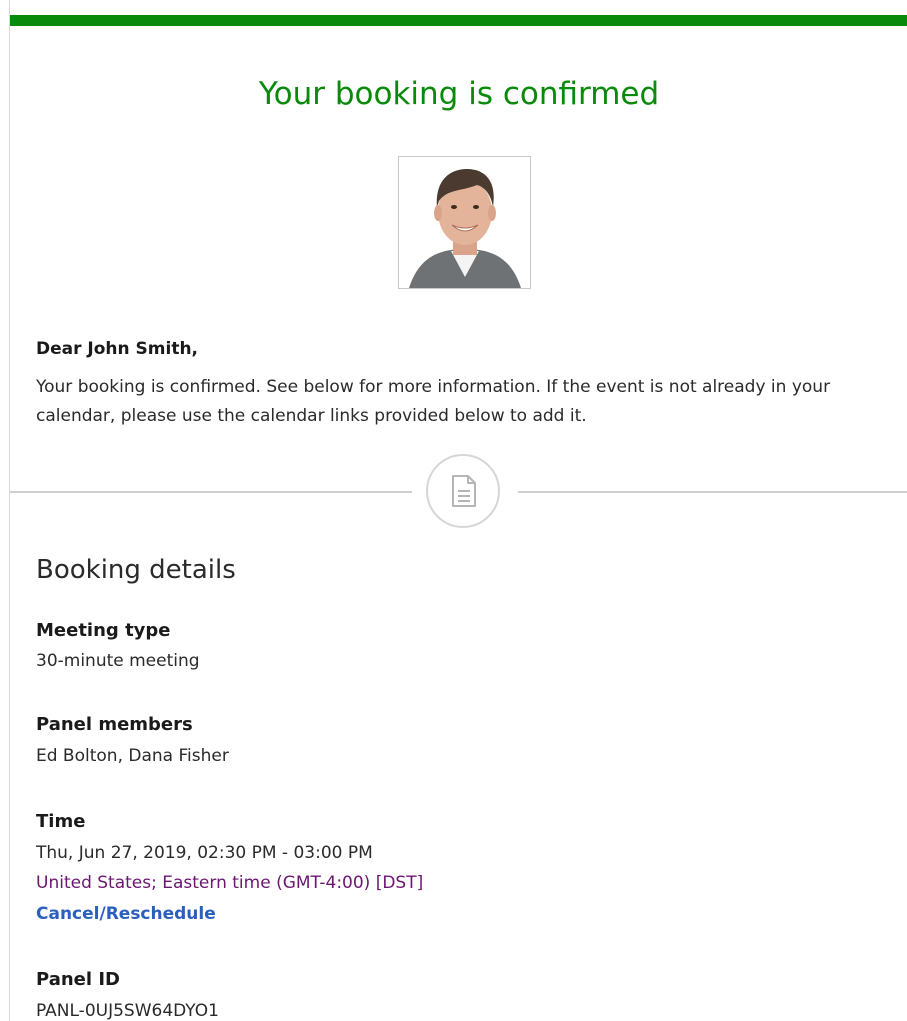 The height and width of the screenshot is (1021, 907). Describe the element at coordinates (132, 756) in the screenshot. I see `panel-members-value: Ed Bolton, Dana Fisher` at that location.